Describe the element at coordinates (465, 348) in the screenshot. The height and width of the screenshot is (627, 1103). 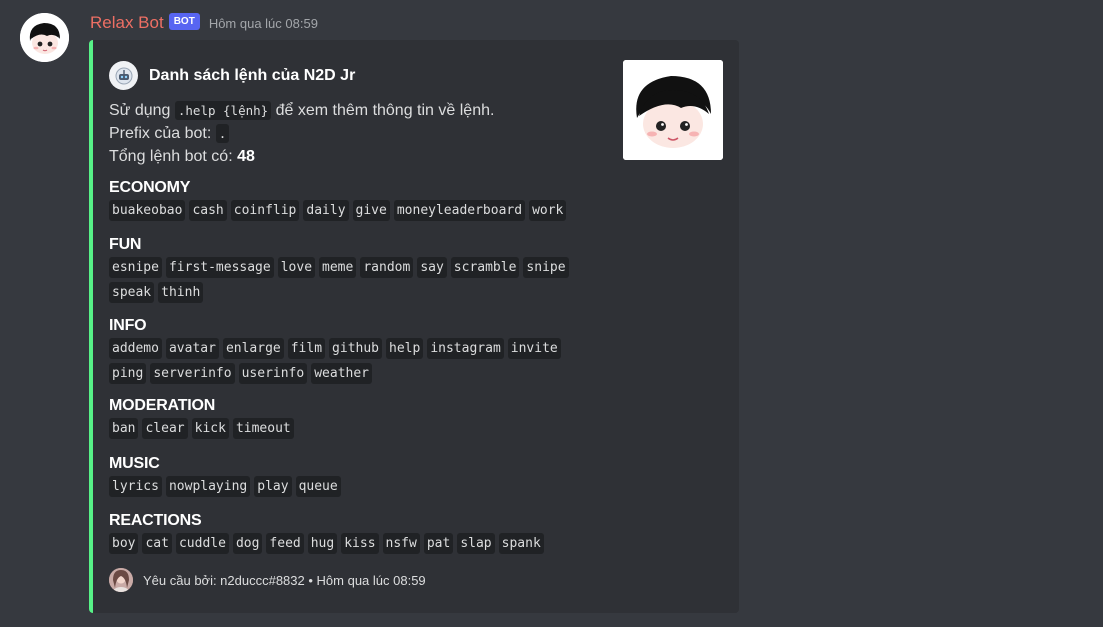
I see `command-code: instagram` at that location.